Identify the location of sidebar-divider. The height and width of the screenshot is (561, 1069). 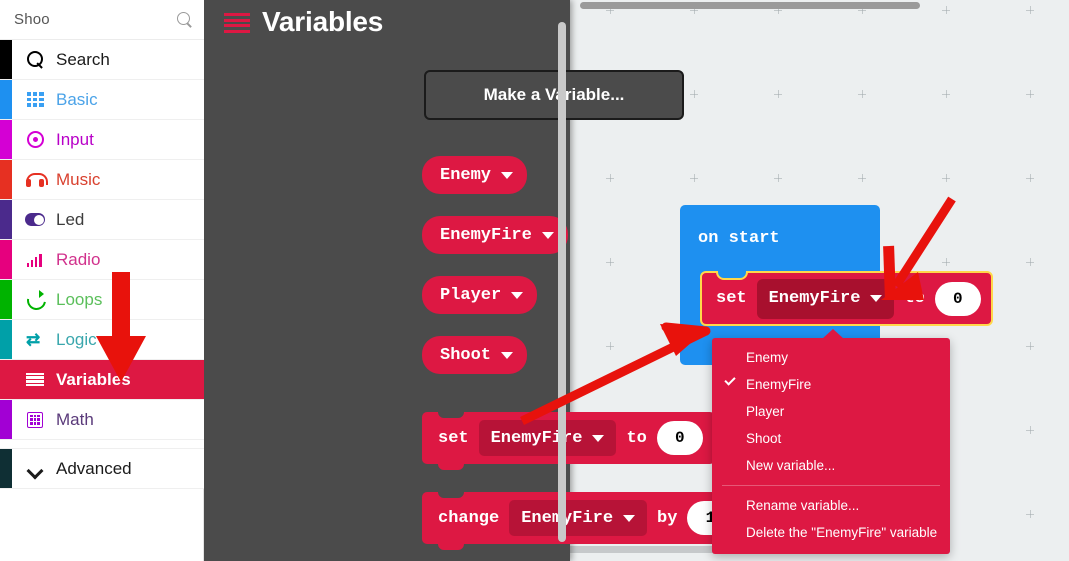
(102, 444).